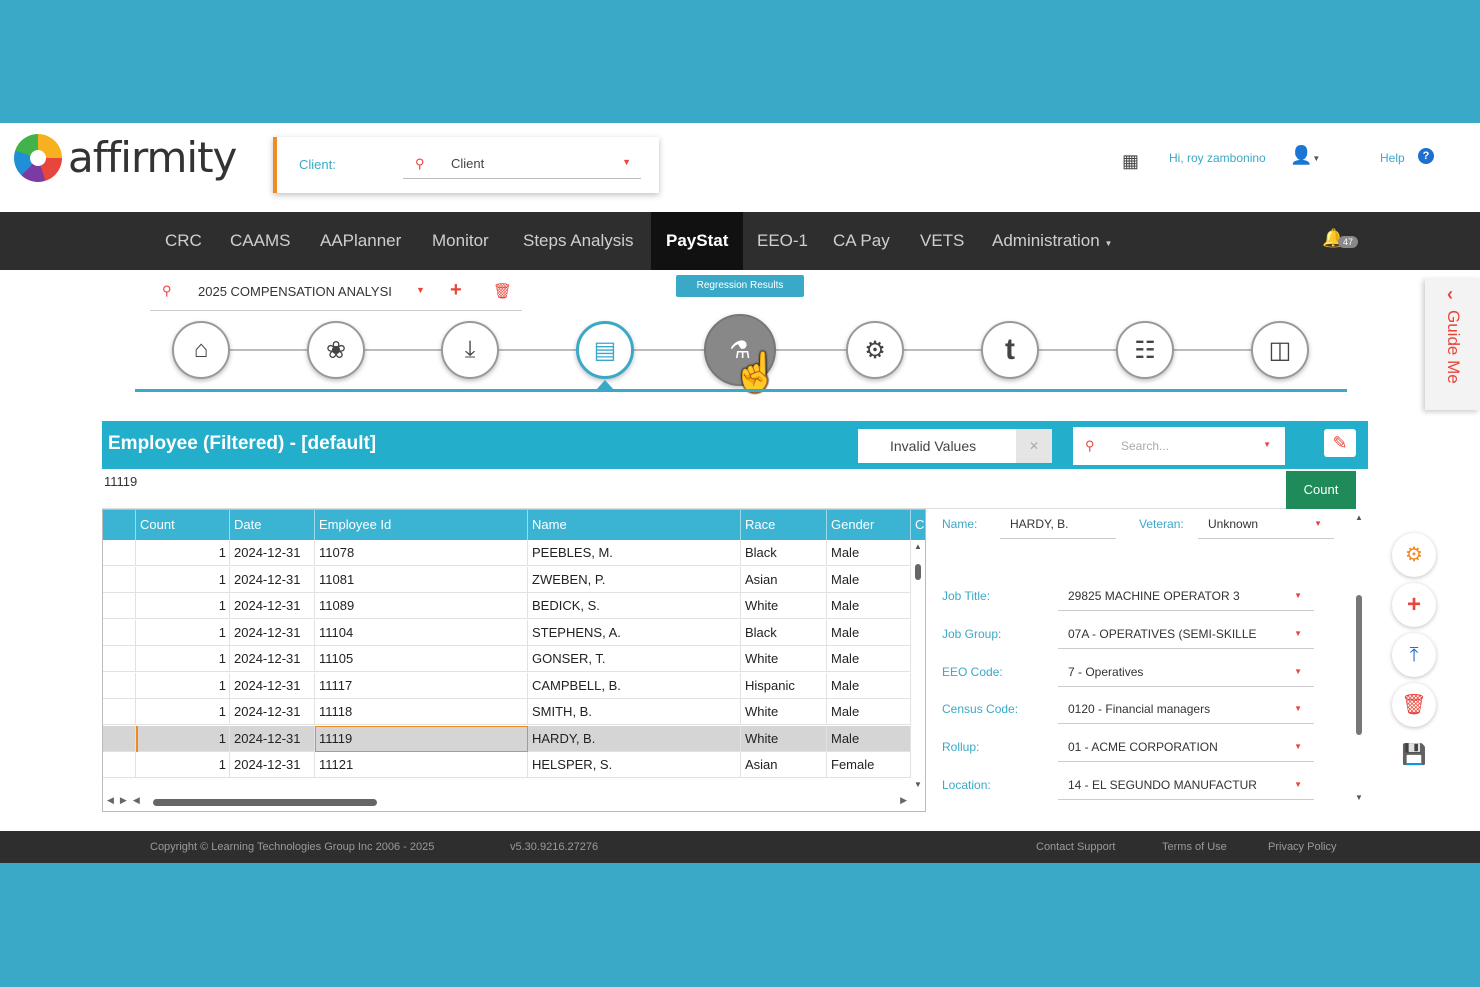 The height and width of the screenshot is (987, 1480). I want to click on cell-emp: 11118, so click(421, 712).